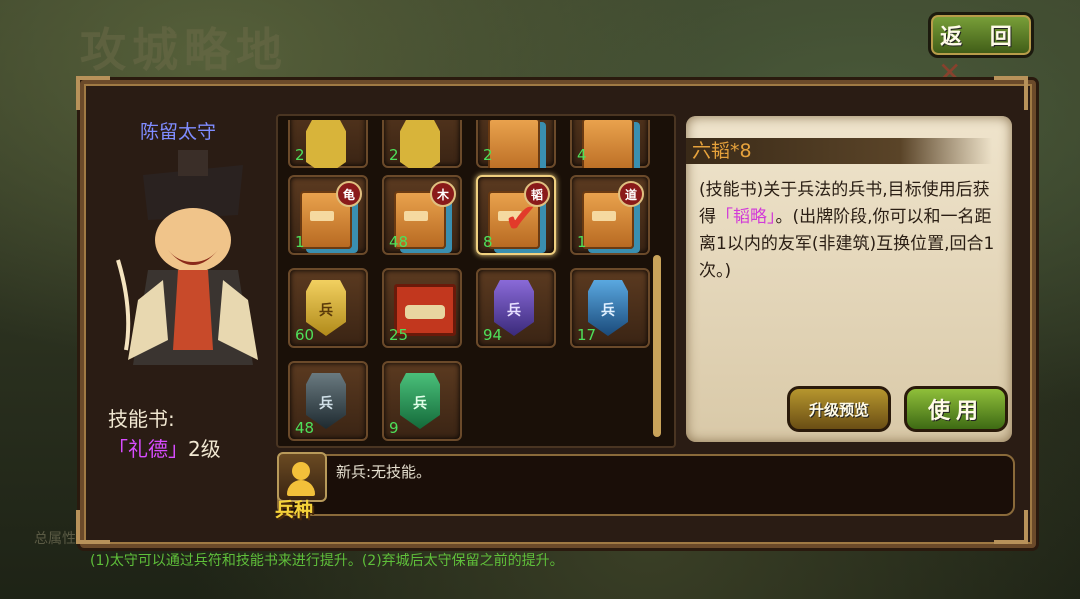 Image resolution: width=1080 pixels, height=599 pixels. What do you see at coordinates (746, 217) in the screenshot?
I see `skill-highlight: 「韬略」` at bounding box center [746, 217].